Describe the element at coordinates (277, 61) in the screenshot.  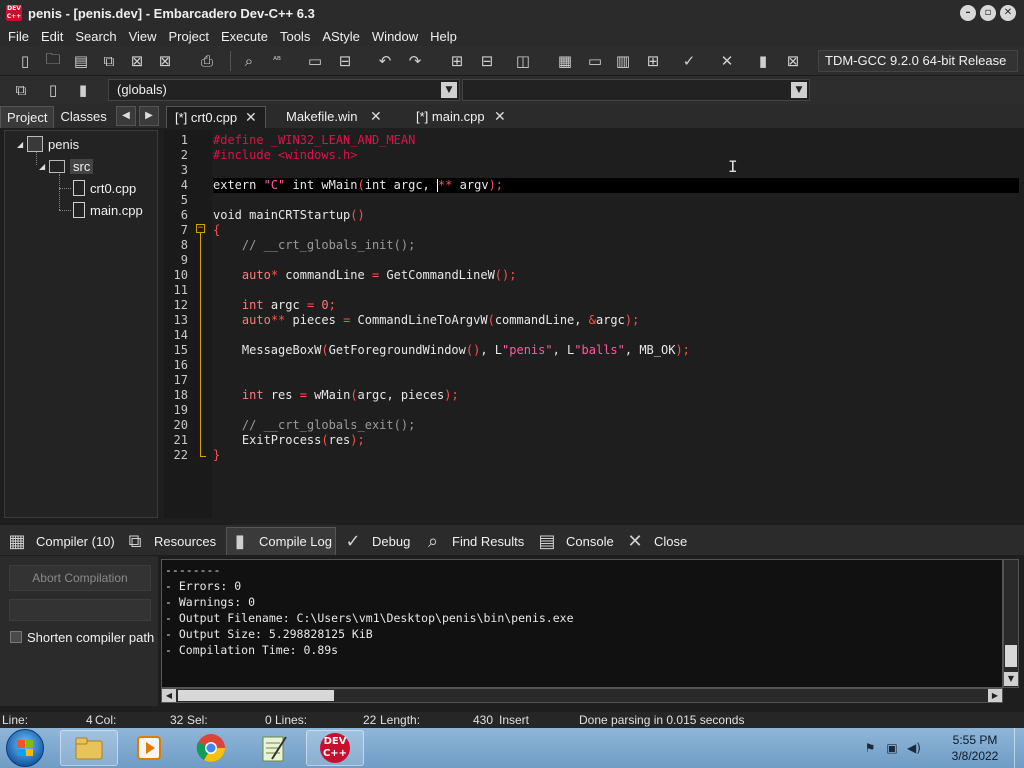
I see `replace-icon: ᴬᴮ` at that location.